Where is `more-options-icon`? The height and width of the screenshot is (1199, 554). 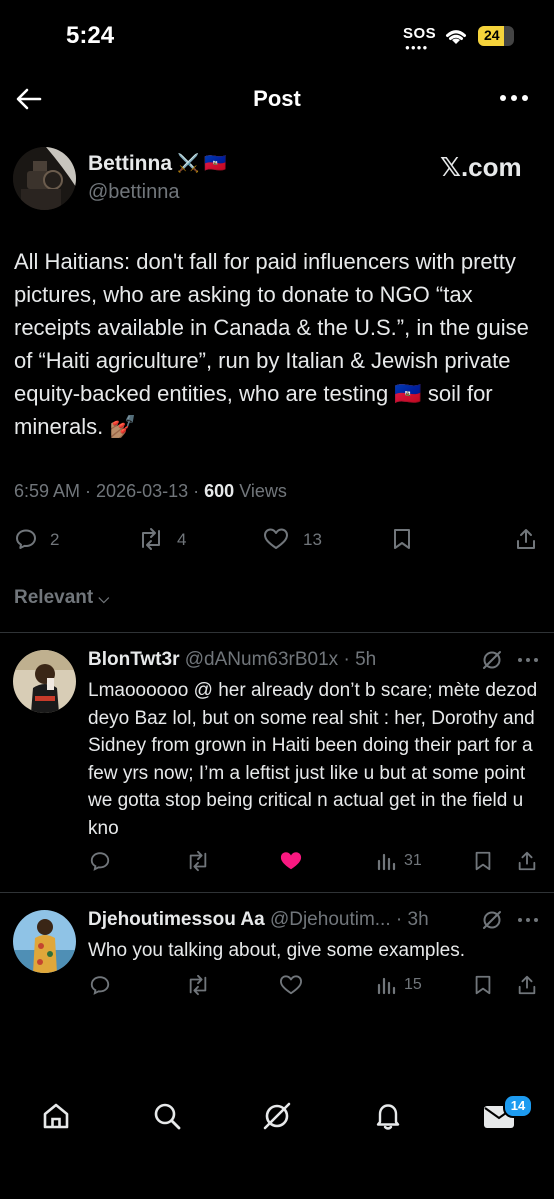
more-options-icon is located at coordinates (515, 98).